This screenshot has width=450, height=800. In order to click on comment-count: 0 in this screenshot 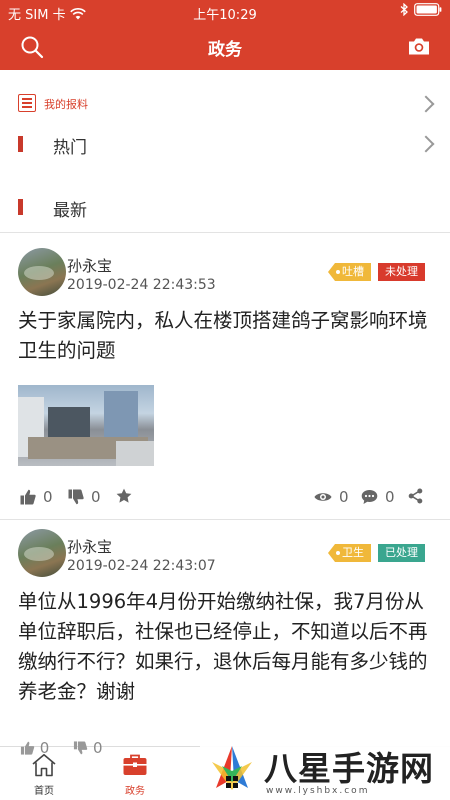, I will do `click(390, 497)`.